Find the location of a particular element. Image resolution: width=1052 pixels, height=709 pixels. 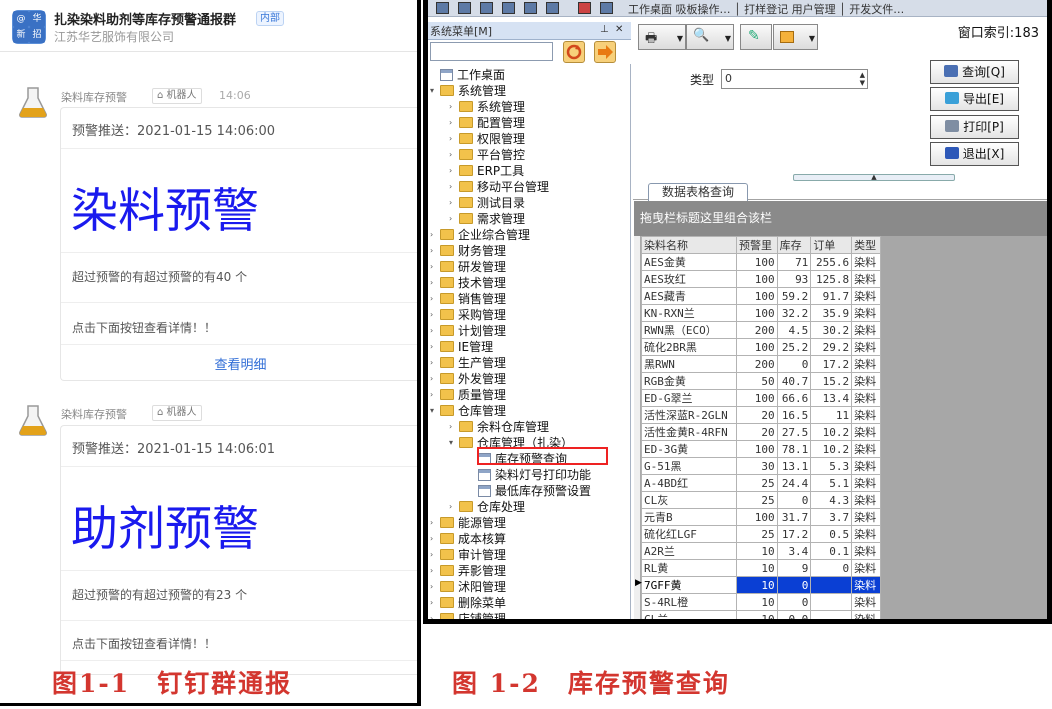

column-header: 预警里 is located at coordinates (756, 245).